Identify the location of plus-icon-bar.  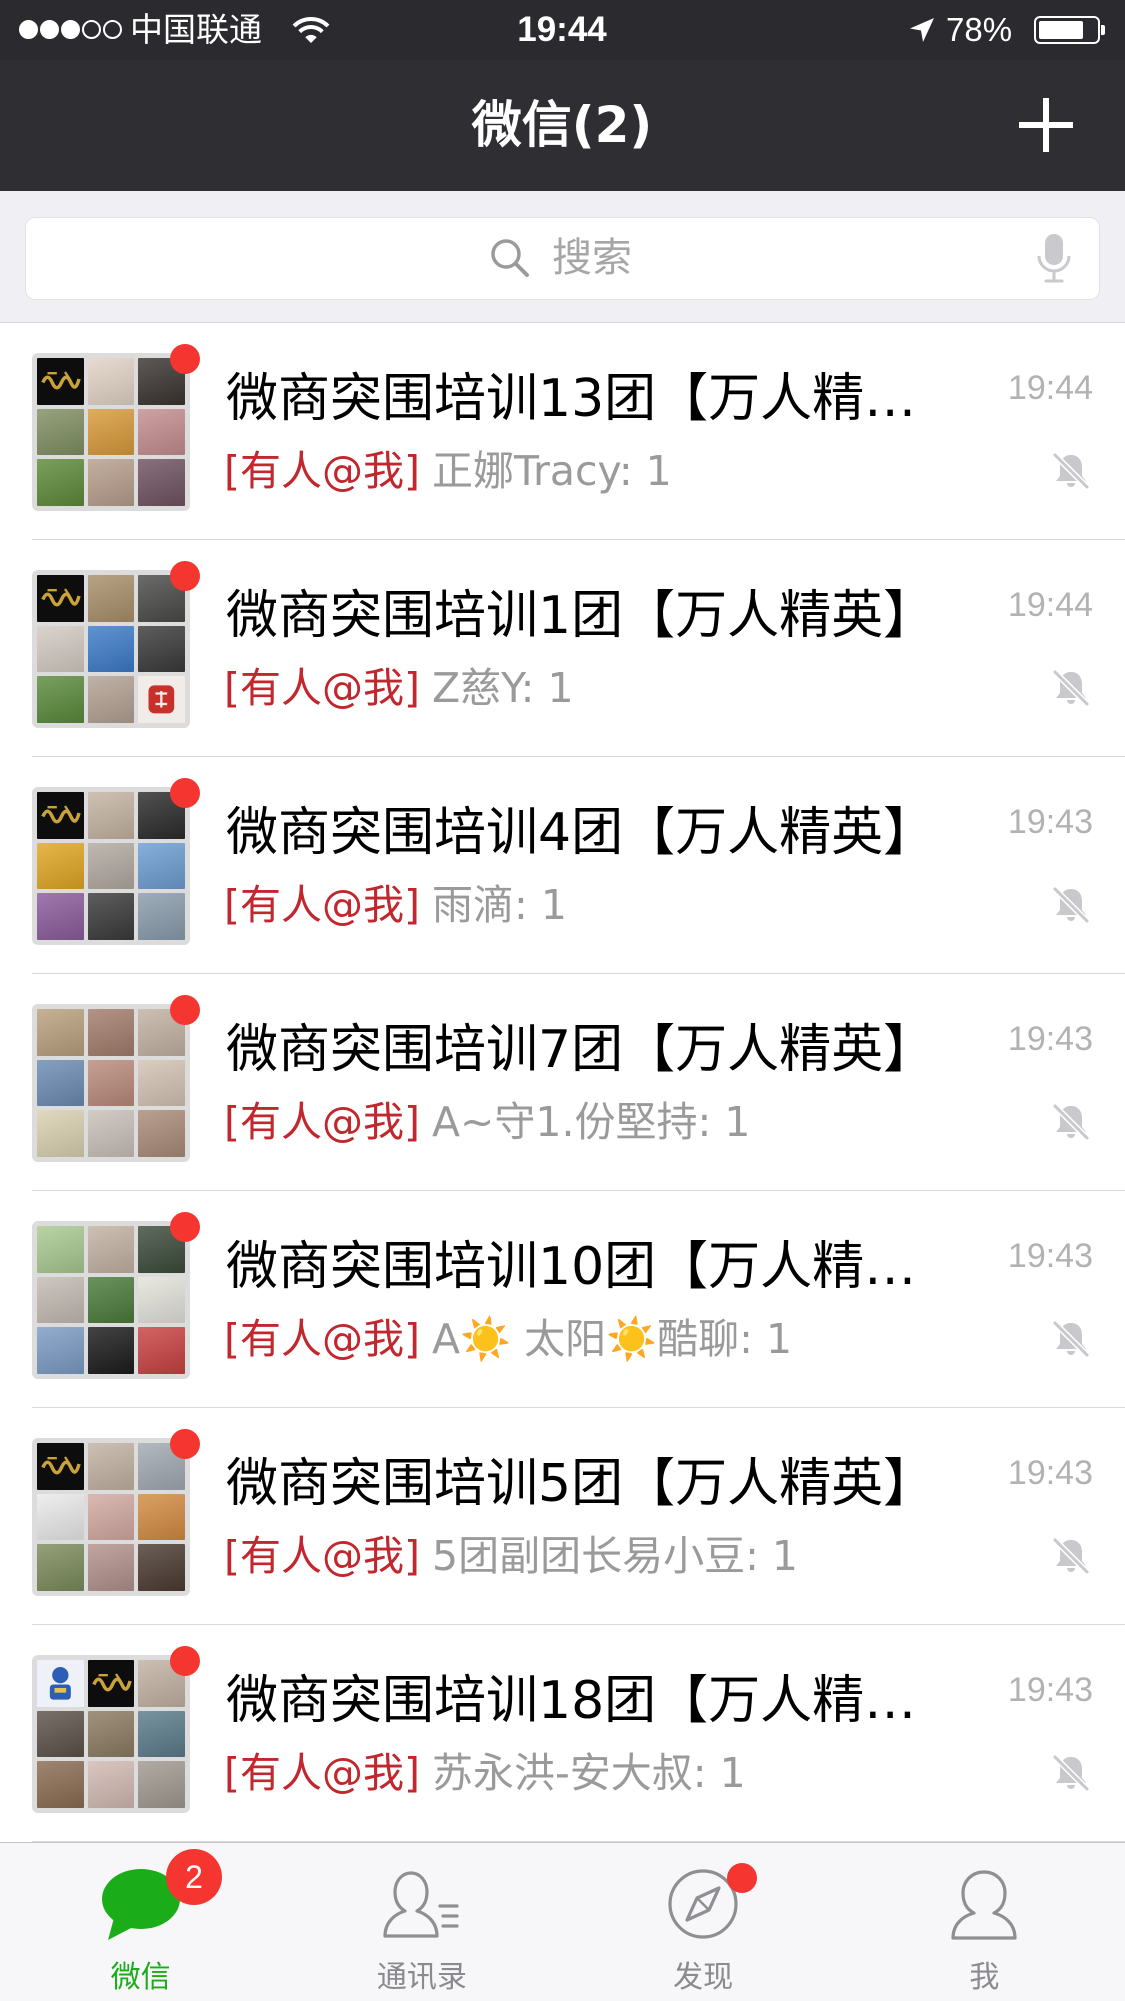
(1046, 125).